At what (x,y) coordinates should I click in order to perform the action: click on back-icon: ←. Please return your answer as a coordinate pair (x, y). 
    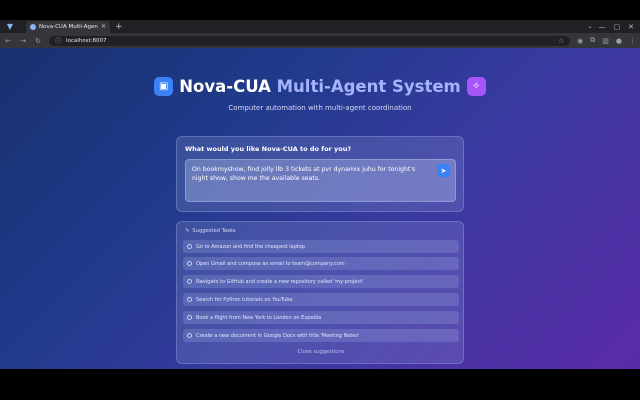
    Looking at the image, I should click on (8, 41).